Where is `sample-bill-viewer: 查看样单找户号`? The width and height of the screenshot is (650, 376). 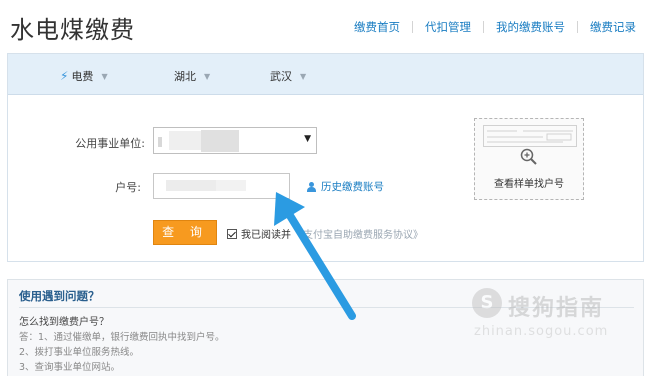 sample-bill-viewer: 查看样单找户号 is located at coordinates (529, 159).